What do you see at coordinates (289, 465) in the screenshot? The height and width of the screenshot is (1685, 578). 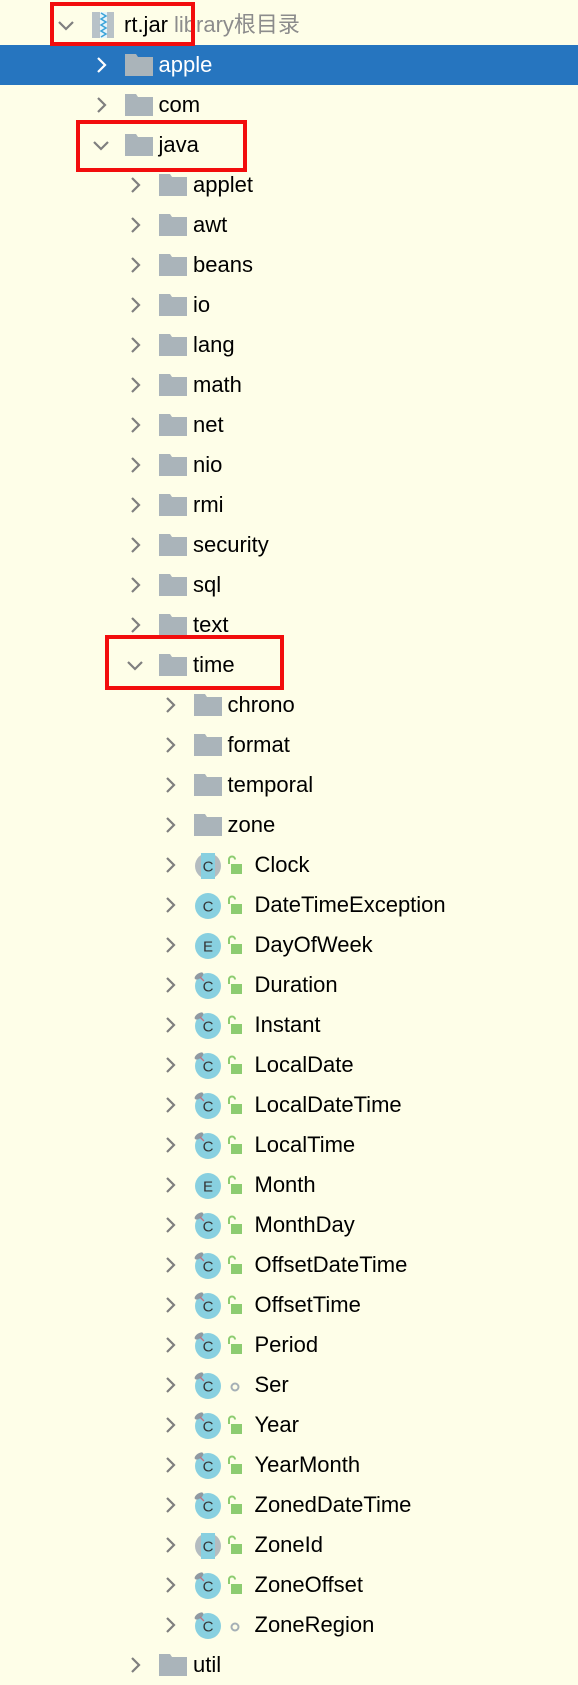 I see `tree-item-nio: nio` at bounding box center [289, 465].